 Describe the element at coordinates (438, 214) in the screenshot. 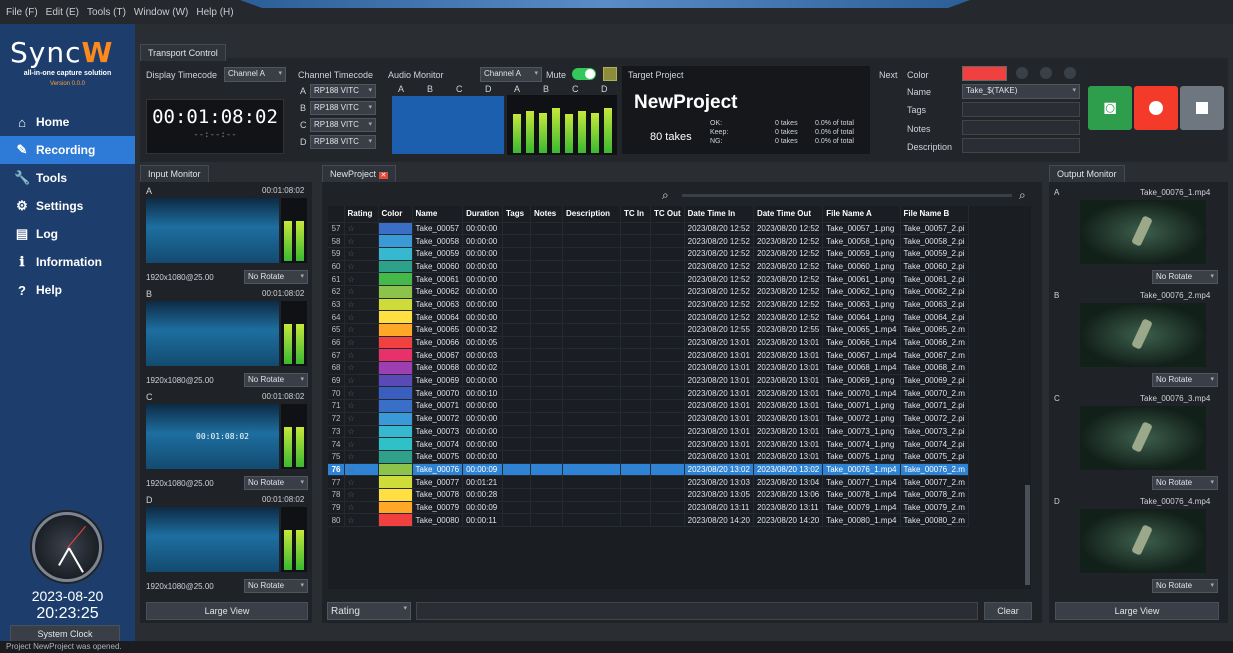

I see `column-header: Name` at that location.